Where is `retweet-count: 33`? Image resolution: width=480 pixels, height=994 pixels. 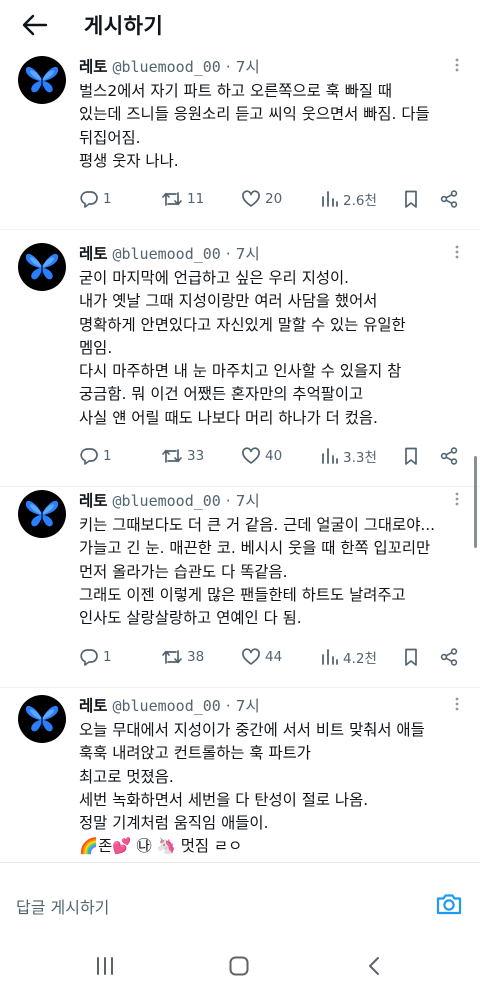 retweet-count: 33 is located at coordinates (196, 456).